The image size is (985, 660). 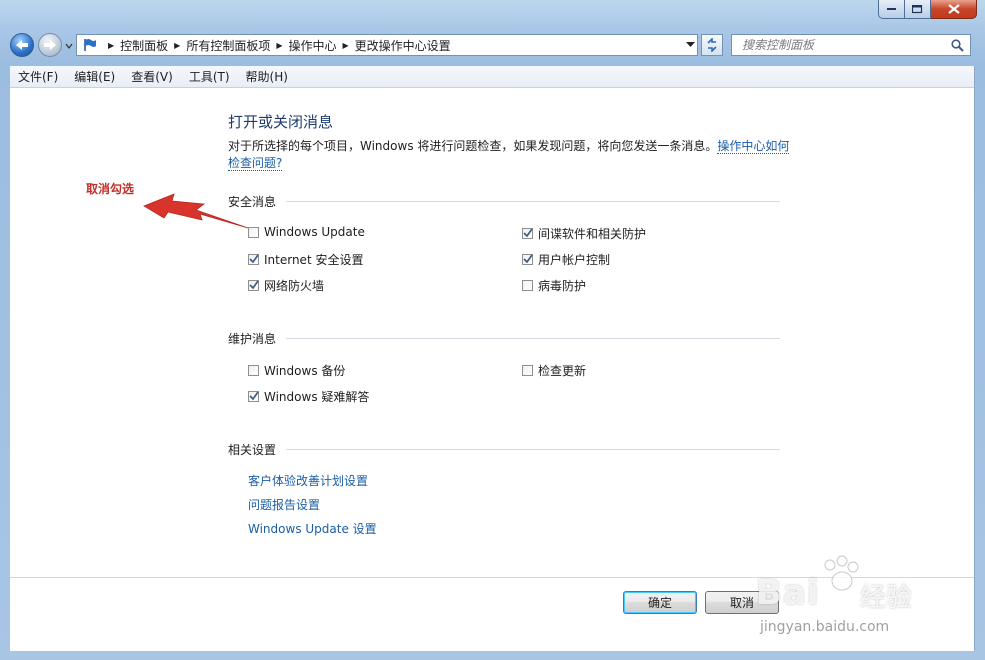 I want to click on checkbox-spyware-protection: 间谍软件和相关防护, so click(x=584, y=233).